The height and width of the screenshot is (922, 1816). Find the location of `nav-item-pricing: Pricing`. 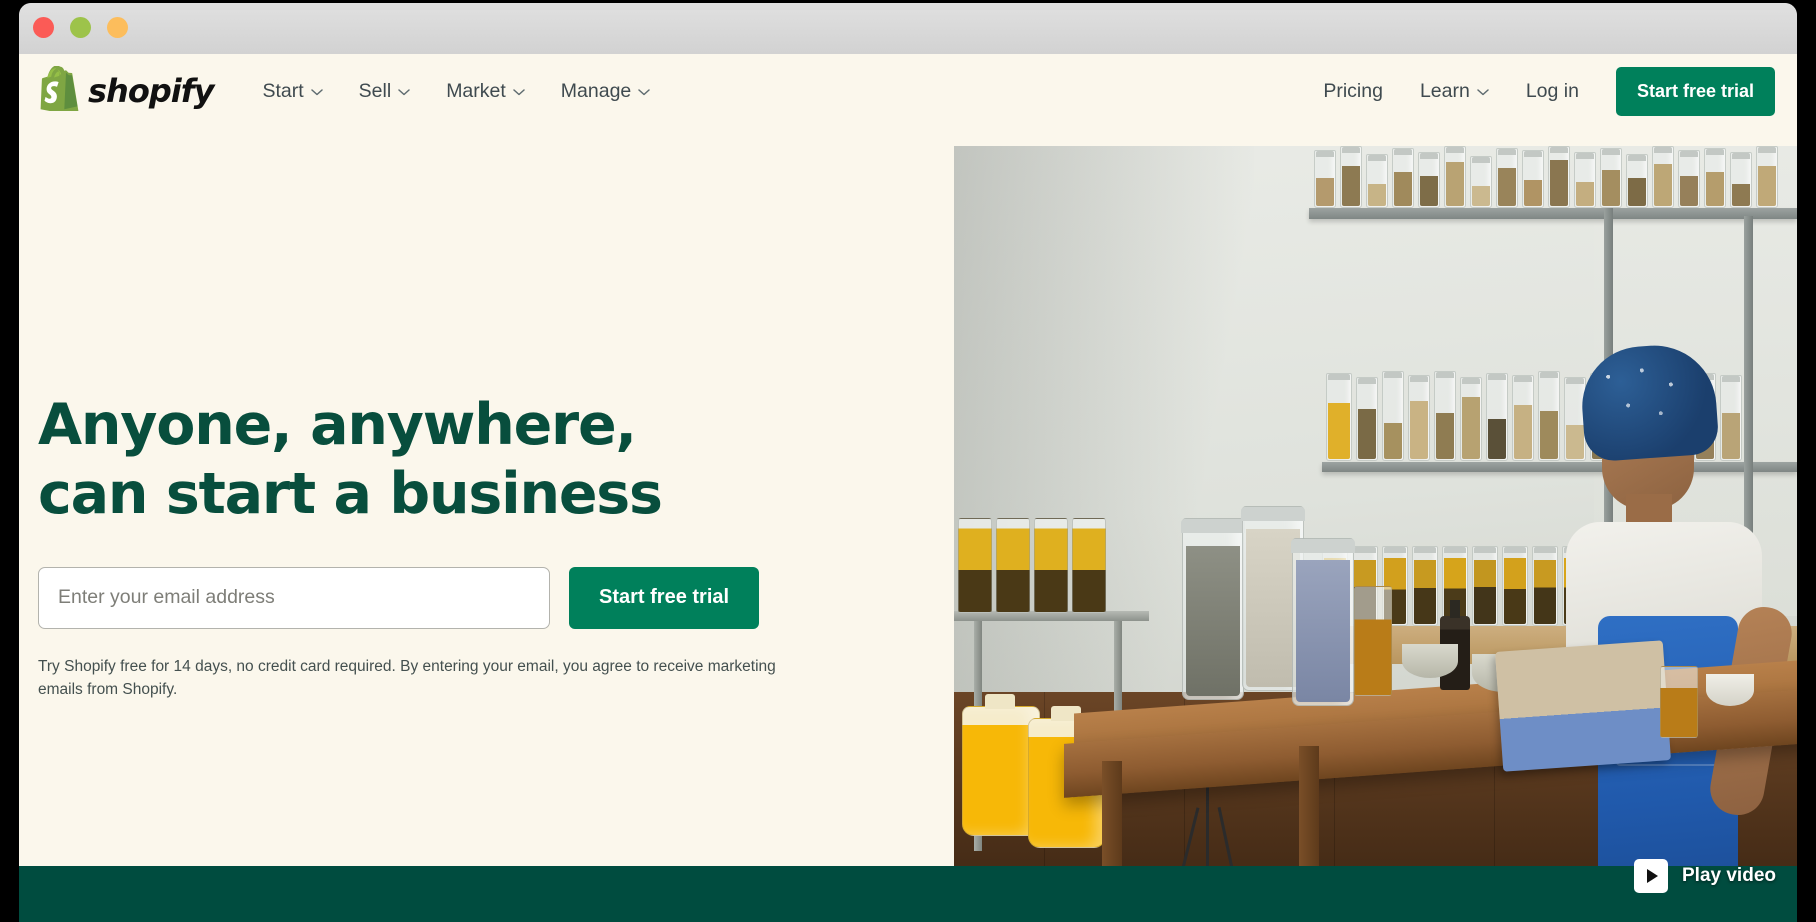

nav-item-pricing: Pricing is located at coordinates (1353, 91).